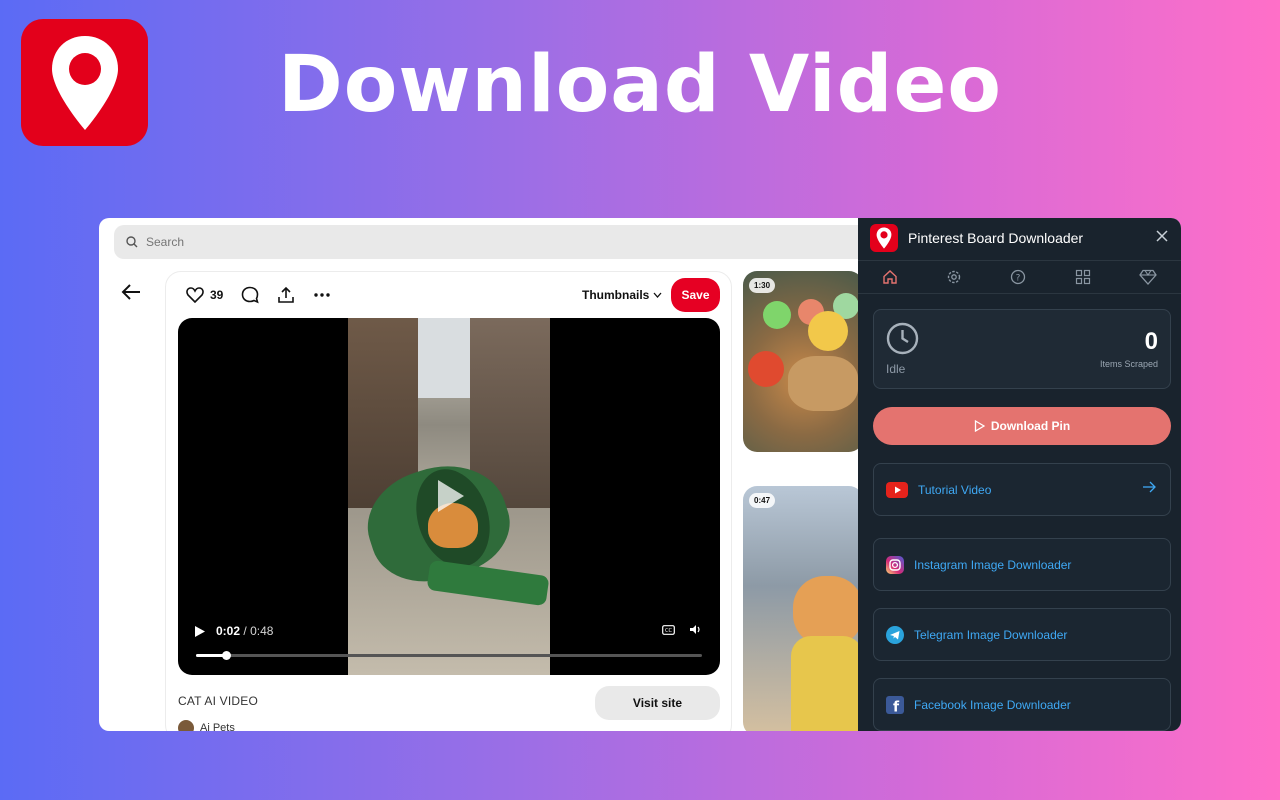  Describe the element at coordinates (992, 704) in the screenshot. I see `facebook-downloader-label: Facebook Image Downloader` at that location.